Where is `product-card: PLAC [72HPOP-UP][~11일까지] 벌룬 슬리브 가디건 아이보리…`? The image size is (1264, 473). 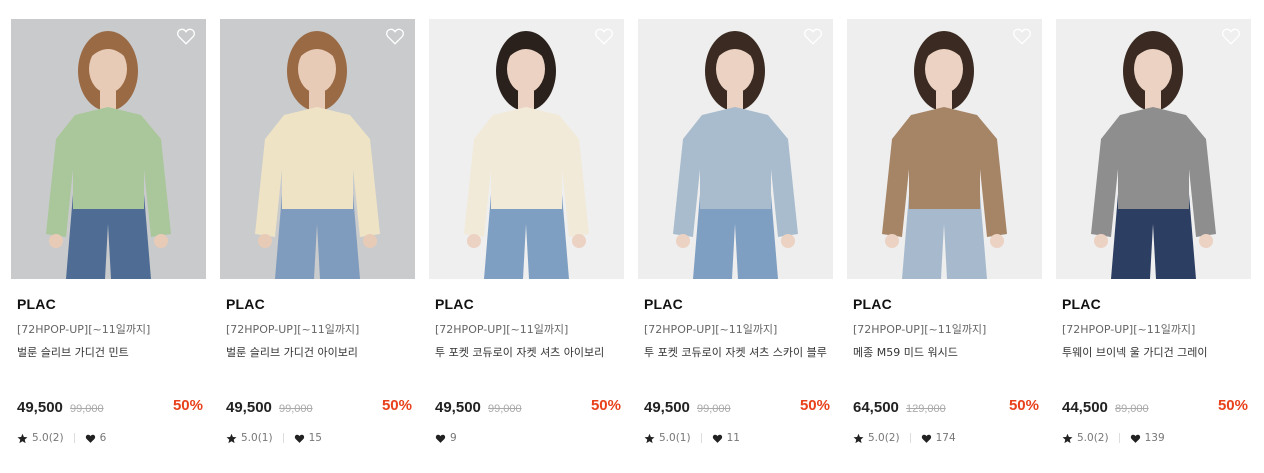
product-card: PLAC [72HPOP-UP][~11일까지] 벌룬 슬리브 가디건 아이보리… is located at coordinates (317, 231).